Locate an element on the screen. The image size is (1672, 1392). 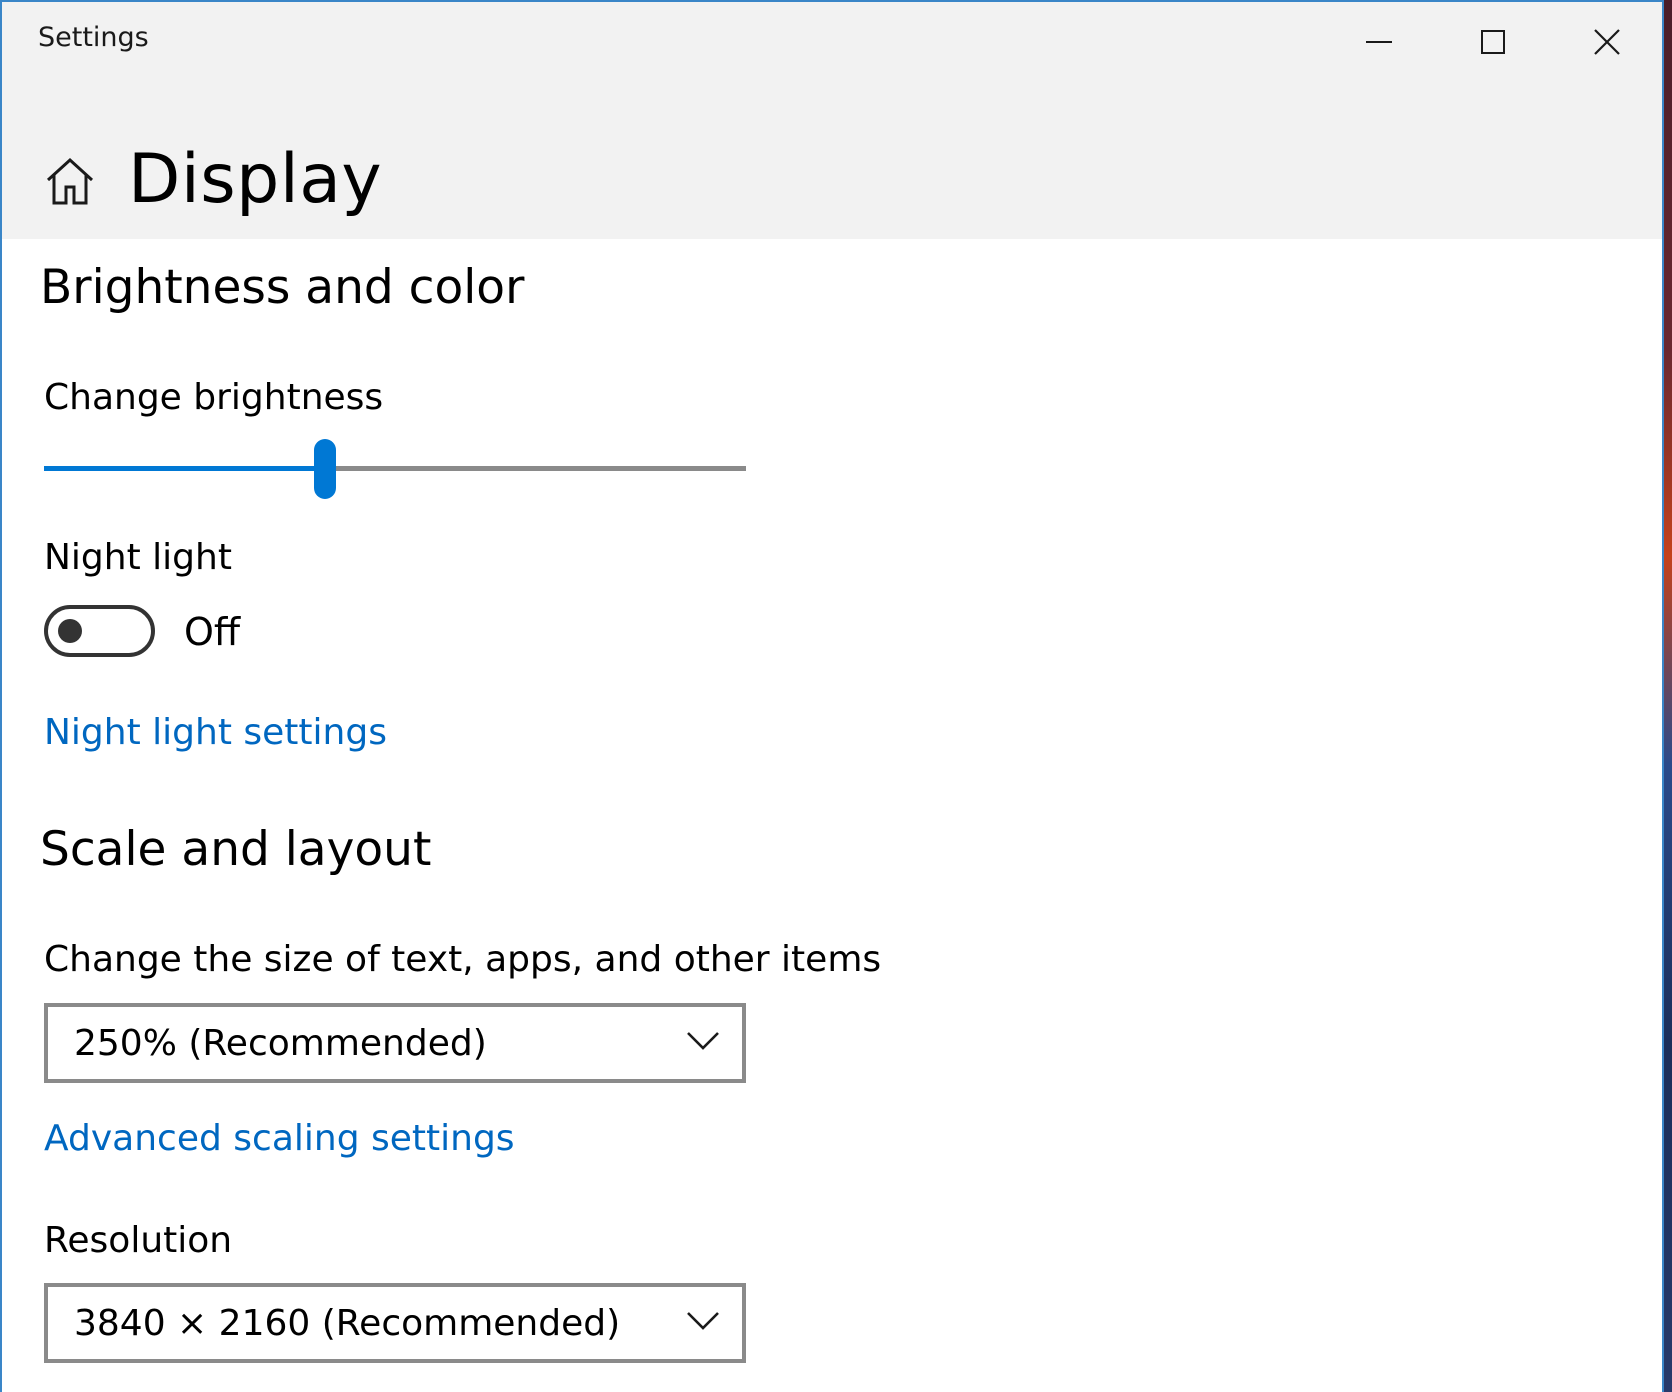
brightness-slider is located at coordinates (395, 469).